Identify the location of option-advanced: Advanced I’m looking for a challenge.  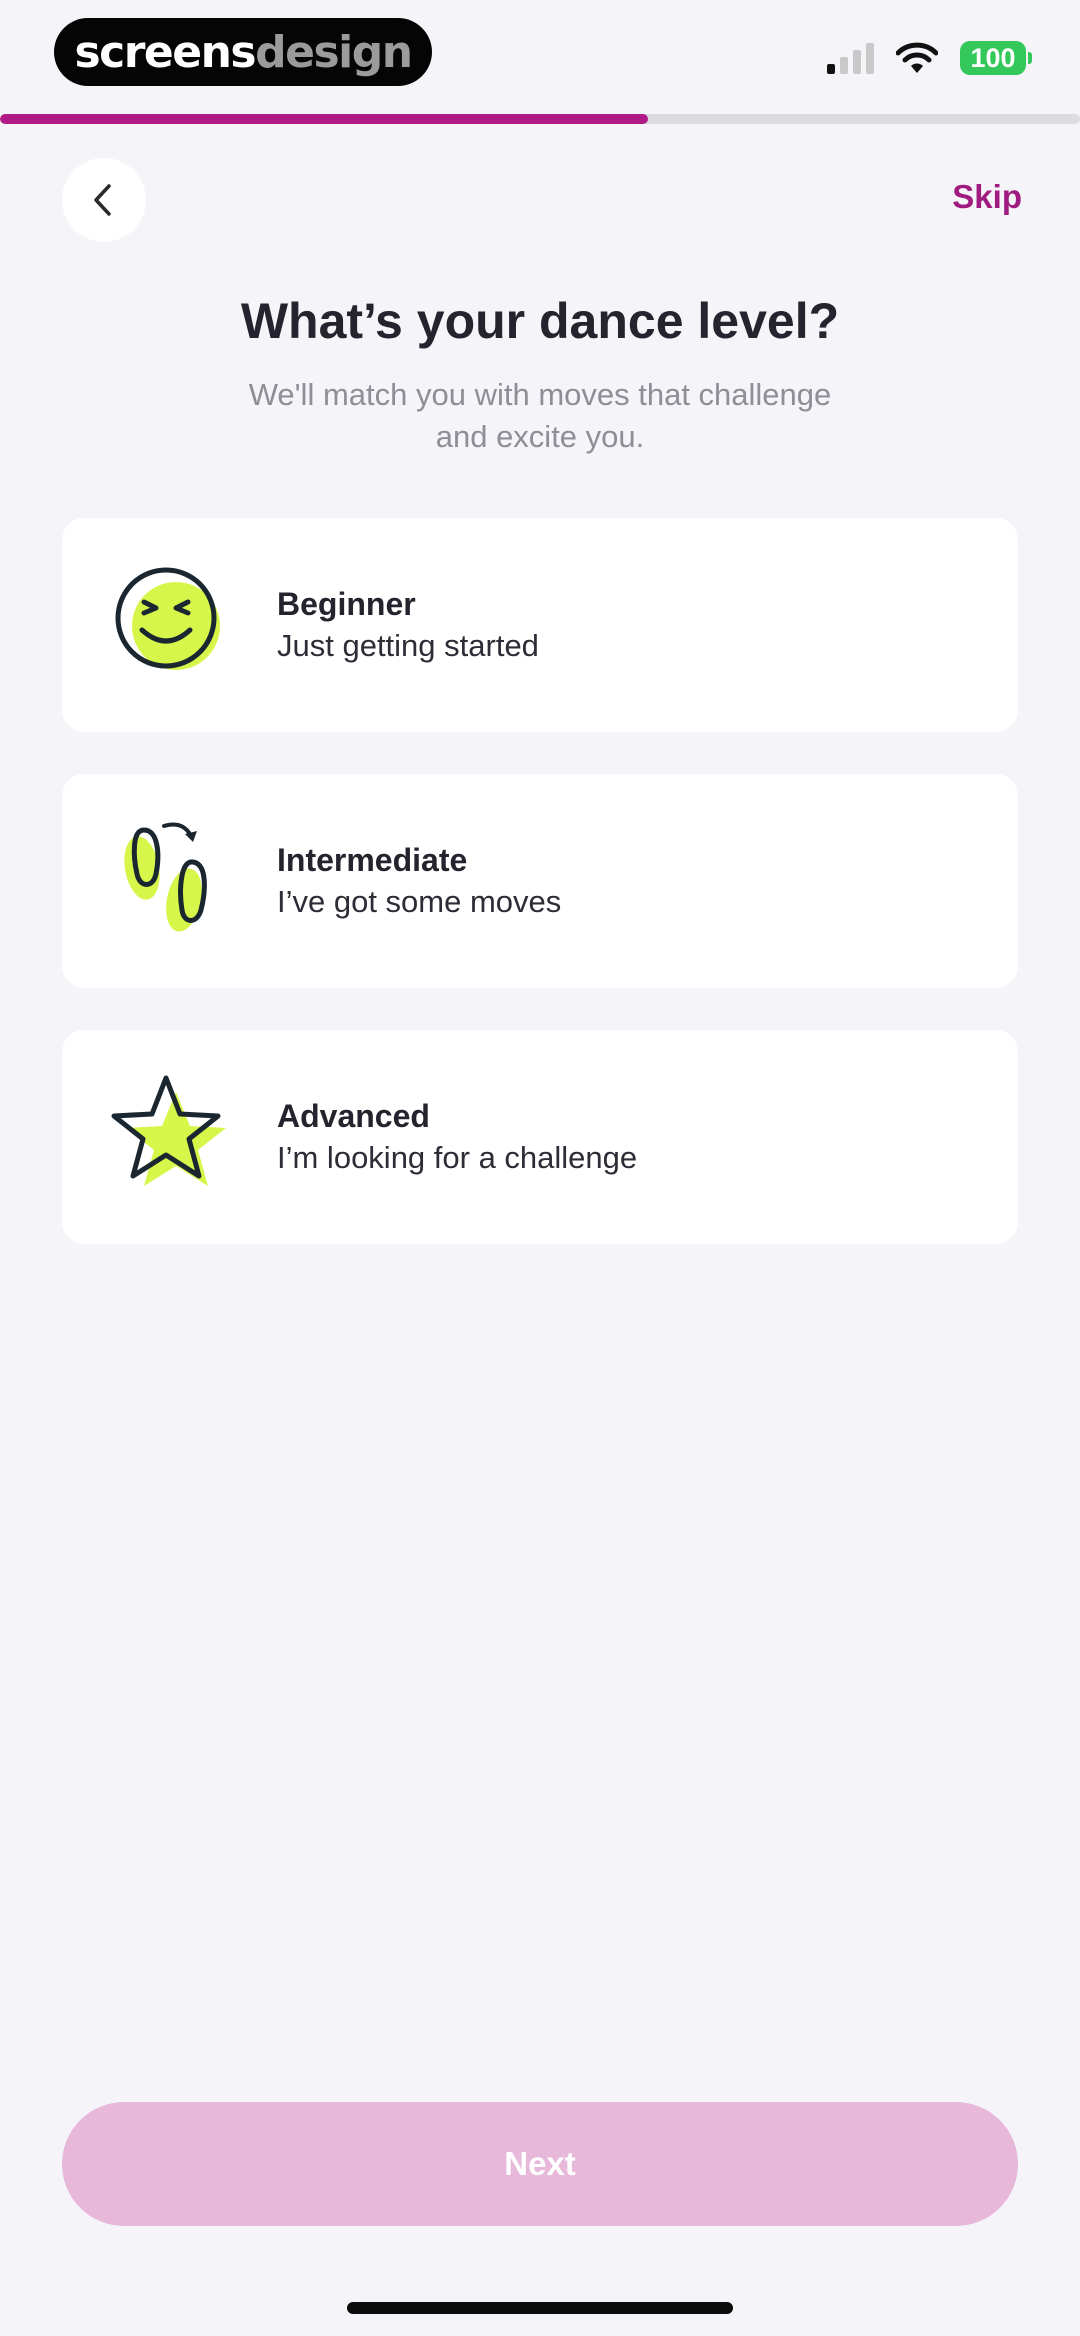
(540, 1137).